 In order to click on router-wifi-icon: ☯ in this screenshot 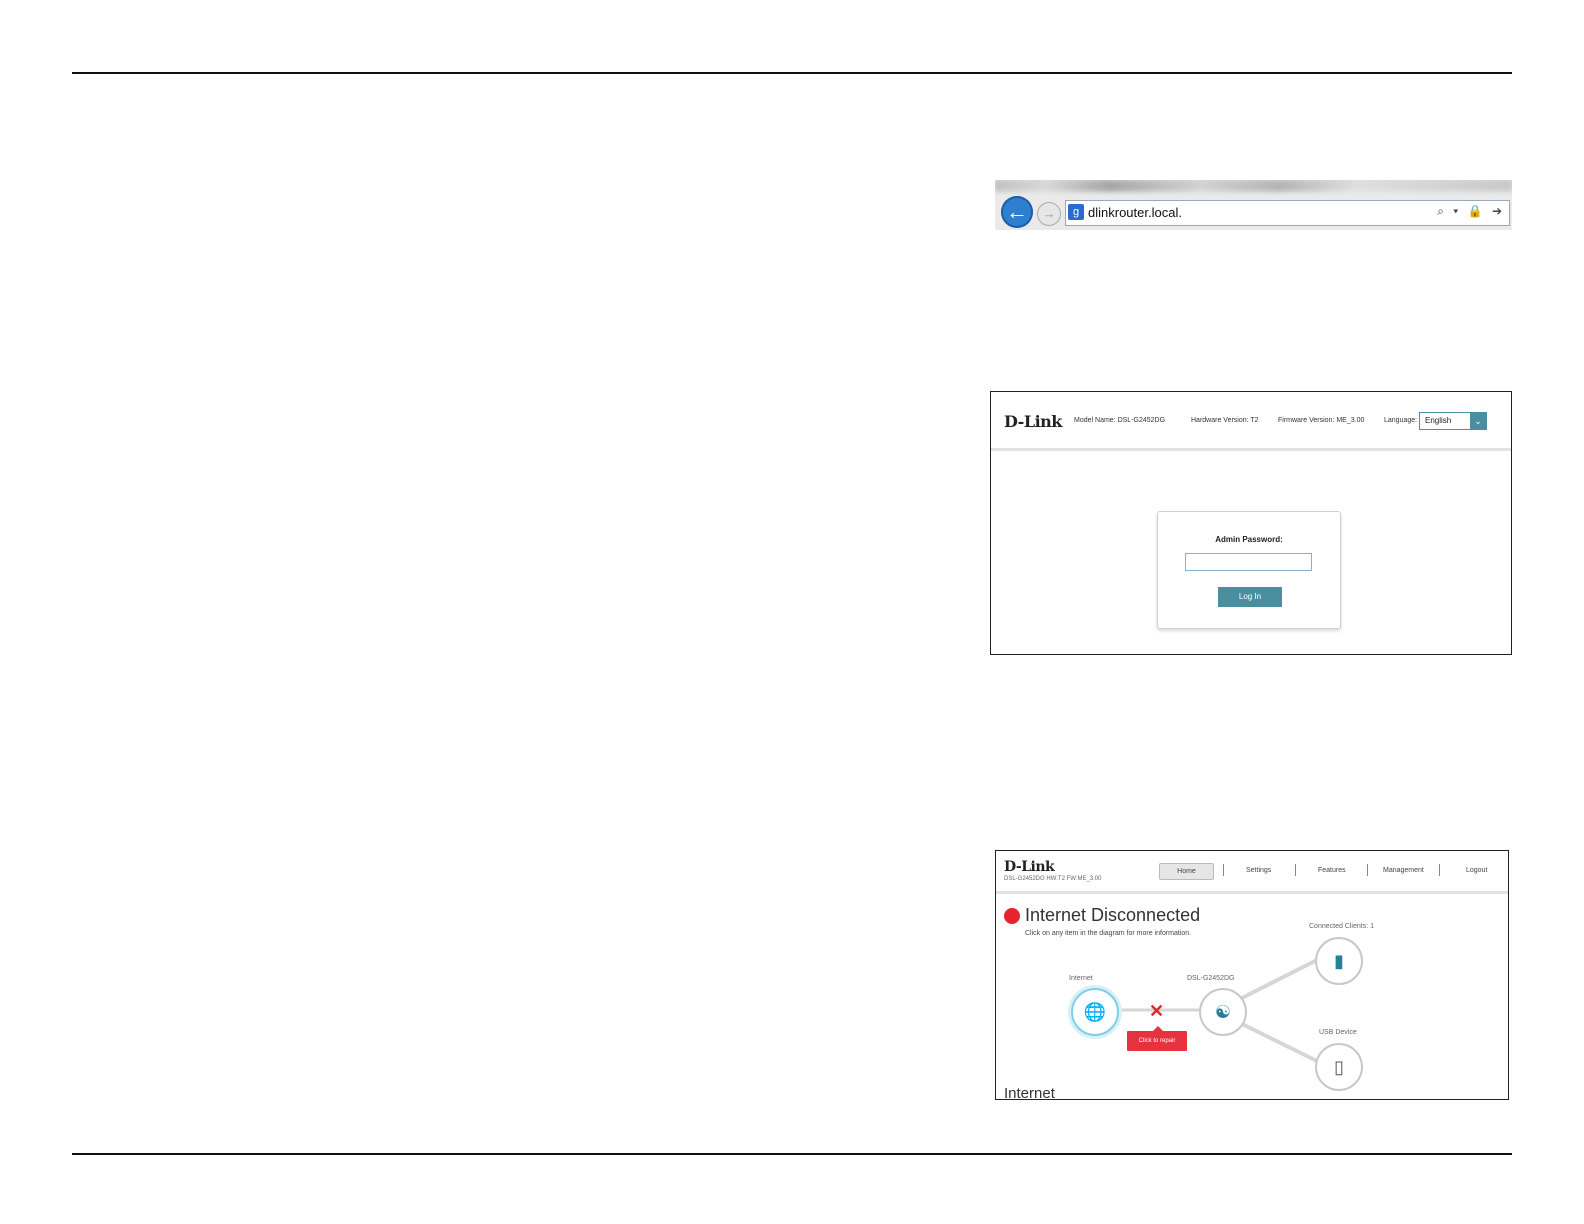, I will do `click(1223, 1012)`.